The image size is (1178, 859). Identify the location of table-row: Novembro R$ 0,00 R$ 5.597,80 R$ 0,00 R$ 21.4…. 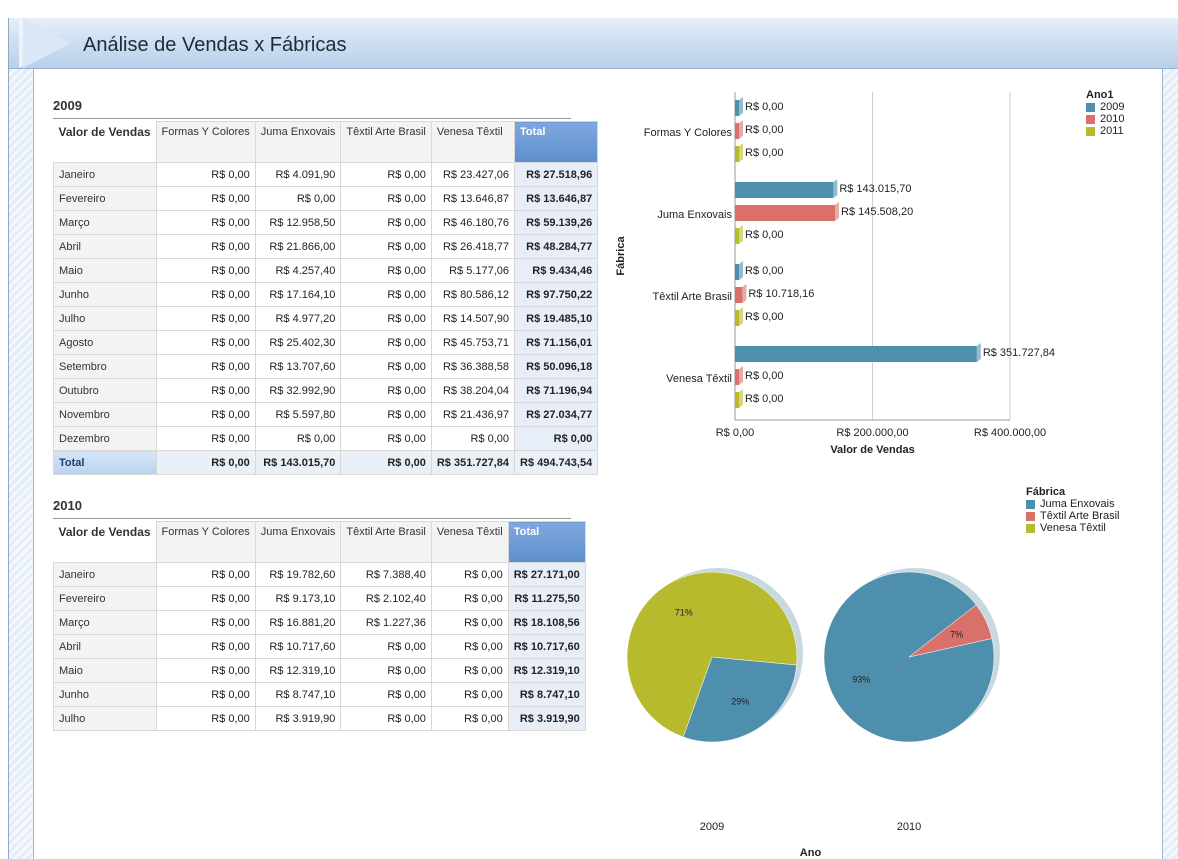
(326, 414).